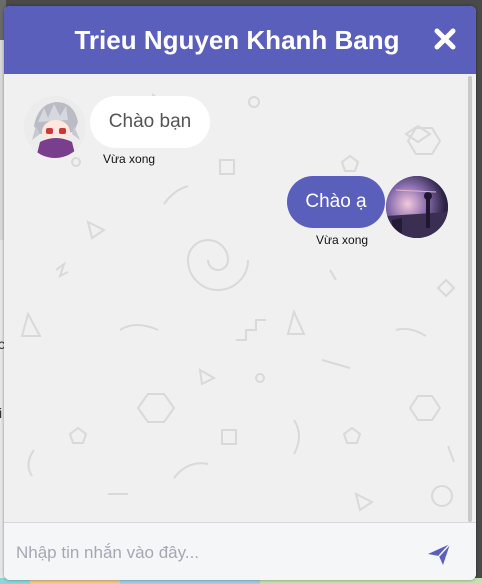 Image resolution: width=482 pixels, height=584 pixels. What do you see at coordinates (216, 553) in the screenshot?
I see `message-input` at bounding box center [216, 553].